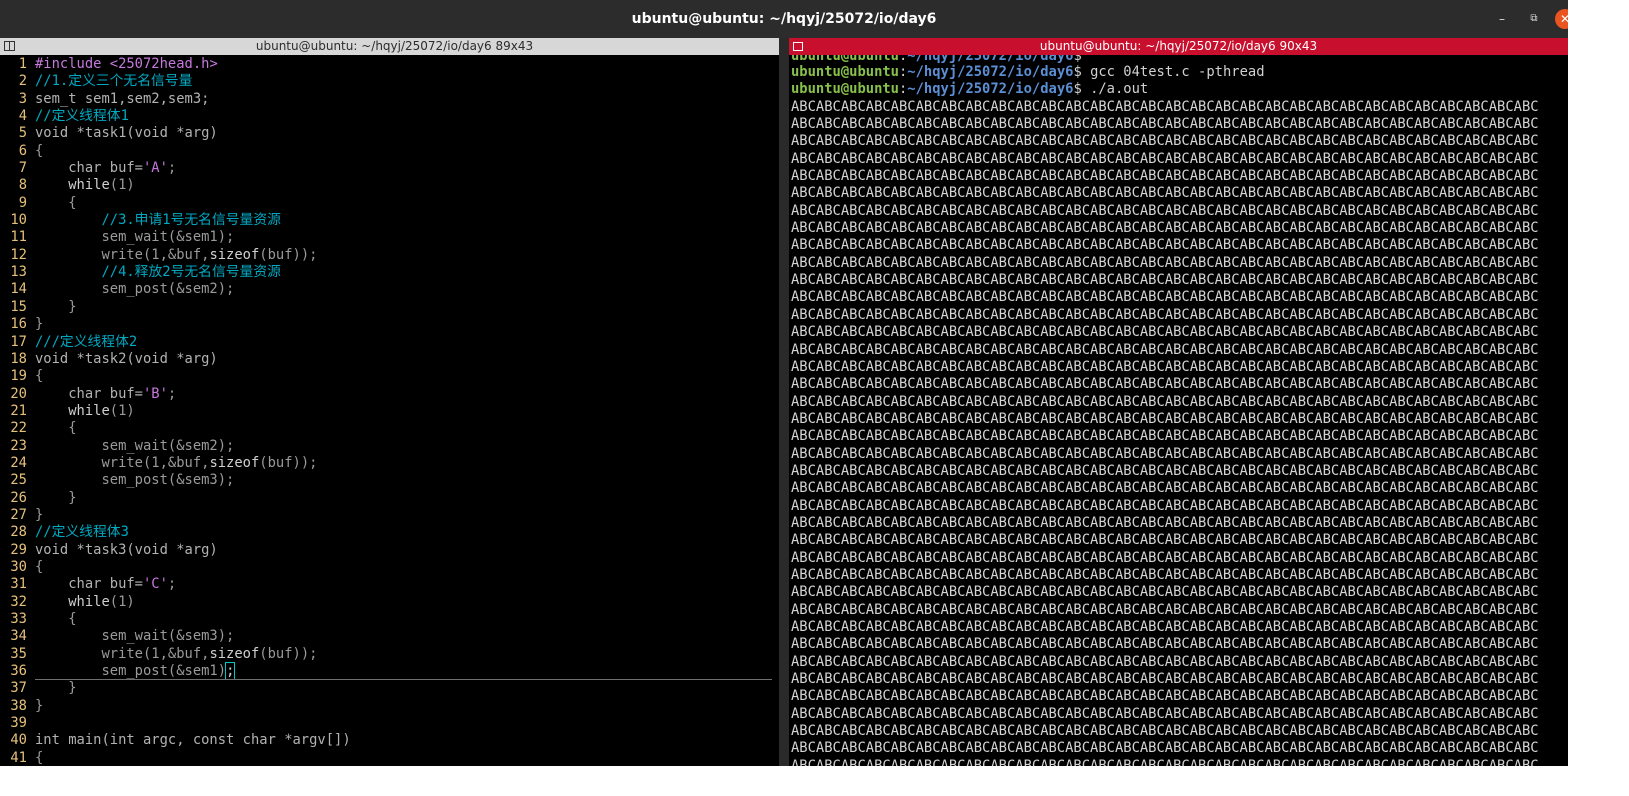 This screenshot has width=1629, height=796. What do you see at coordinates (22, 133) in the screenshot?
I see `line-number: 5` at bounding box center [22, 133].